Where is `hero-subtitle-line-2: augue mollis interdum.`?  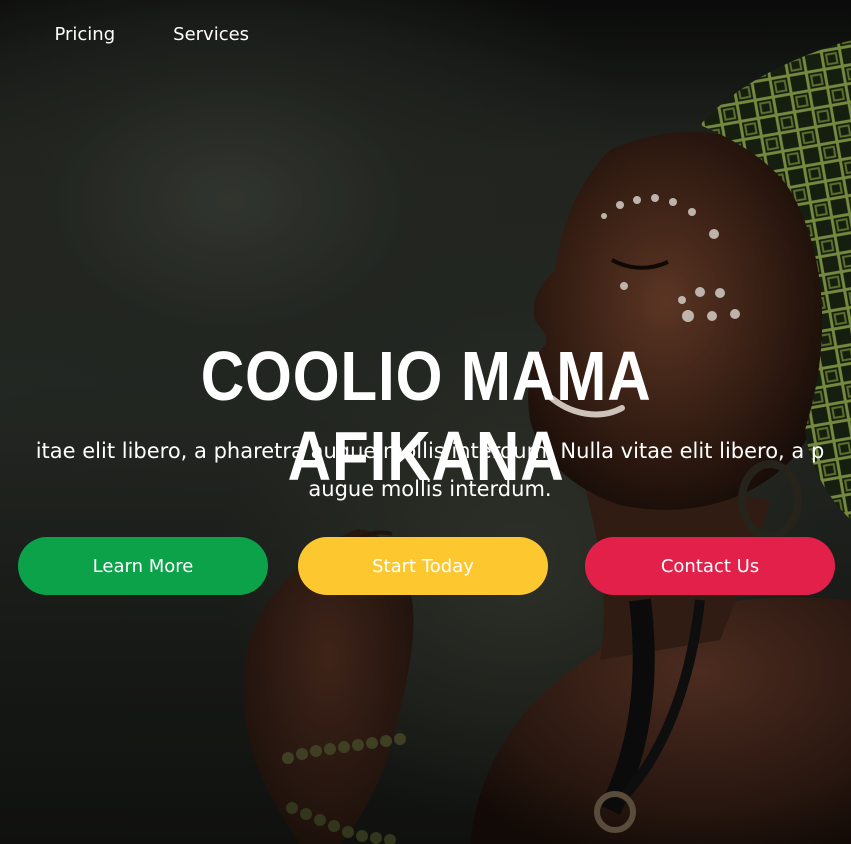 hero-subtitle-line-2: augue mollis interdum. is located at coordinates (430, 489).